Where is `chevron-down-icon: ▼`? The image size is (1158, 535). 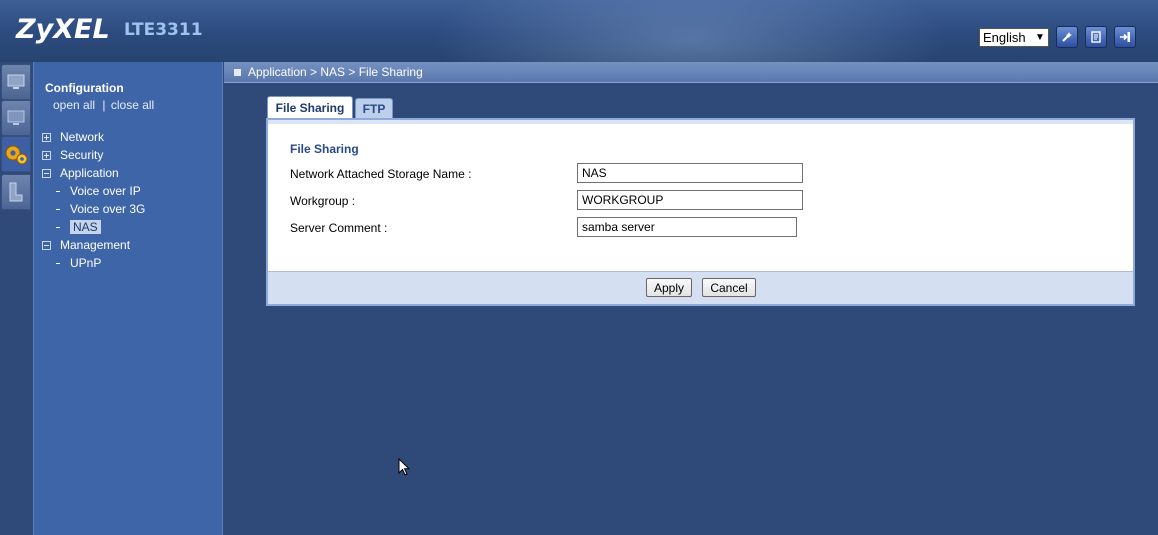
chevron-down-icon: ▼ is located at coordinates (1040, 37).